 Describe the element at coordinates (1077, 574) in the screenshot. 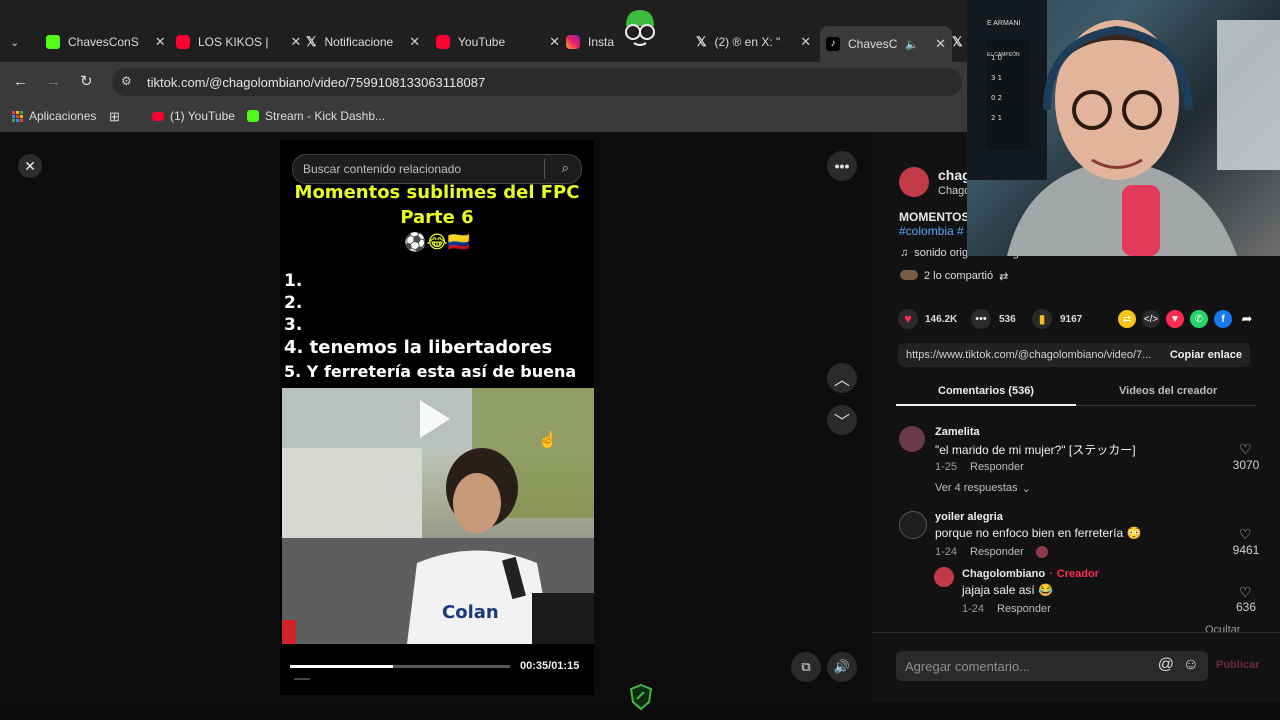

I see `creator-badge: Creador` at that location.